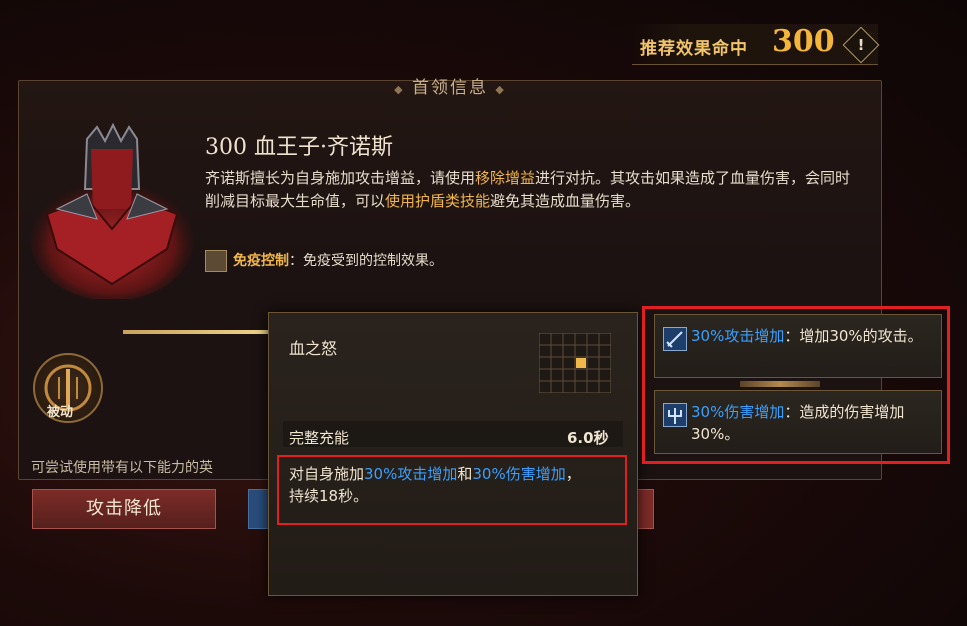 This screenshot has width=967, height=626. Describe the element at coordinates (122, 468) in the screenshot. I see `suggestion-text: 可尝试使用带有以下能力的英` at that location.